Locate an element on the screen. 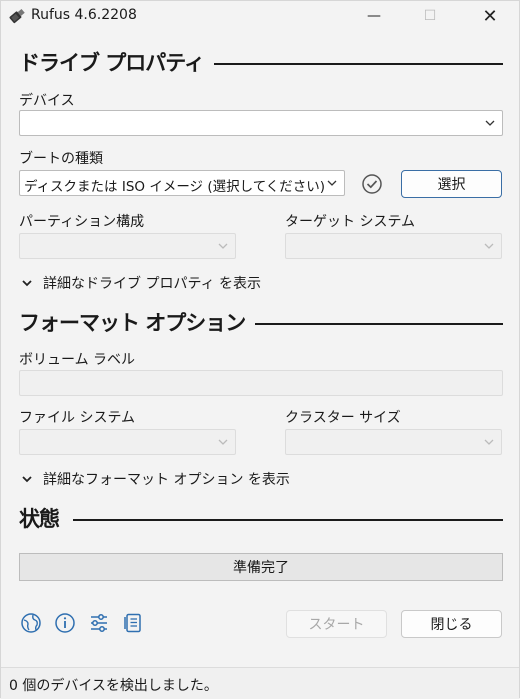 This screenshot has width=520, height=699. title-bar: Rufus 4.6.2208 — ☐ ✕ is located at coordinates (260, 16).